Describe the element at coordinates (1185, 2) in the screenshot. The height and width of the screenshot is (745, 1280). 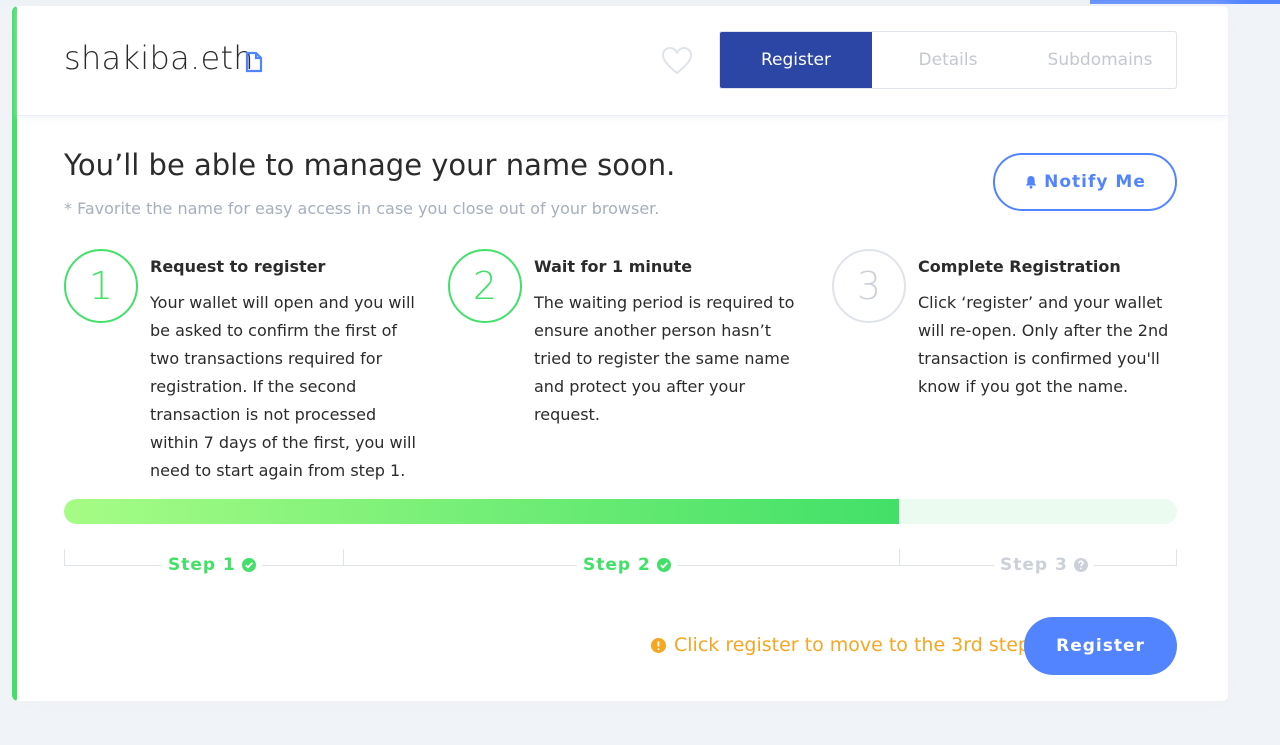
I see `top-accent-bar` at that location.